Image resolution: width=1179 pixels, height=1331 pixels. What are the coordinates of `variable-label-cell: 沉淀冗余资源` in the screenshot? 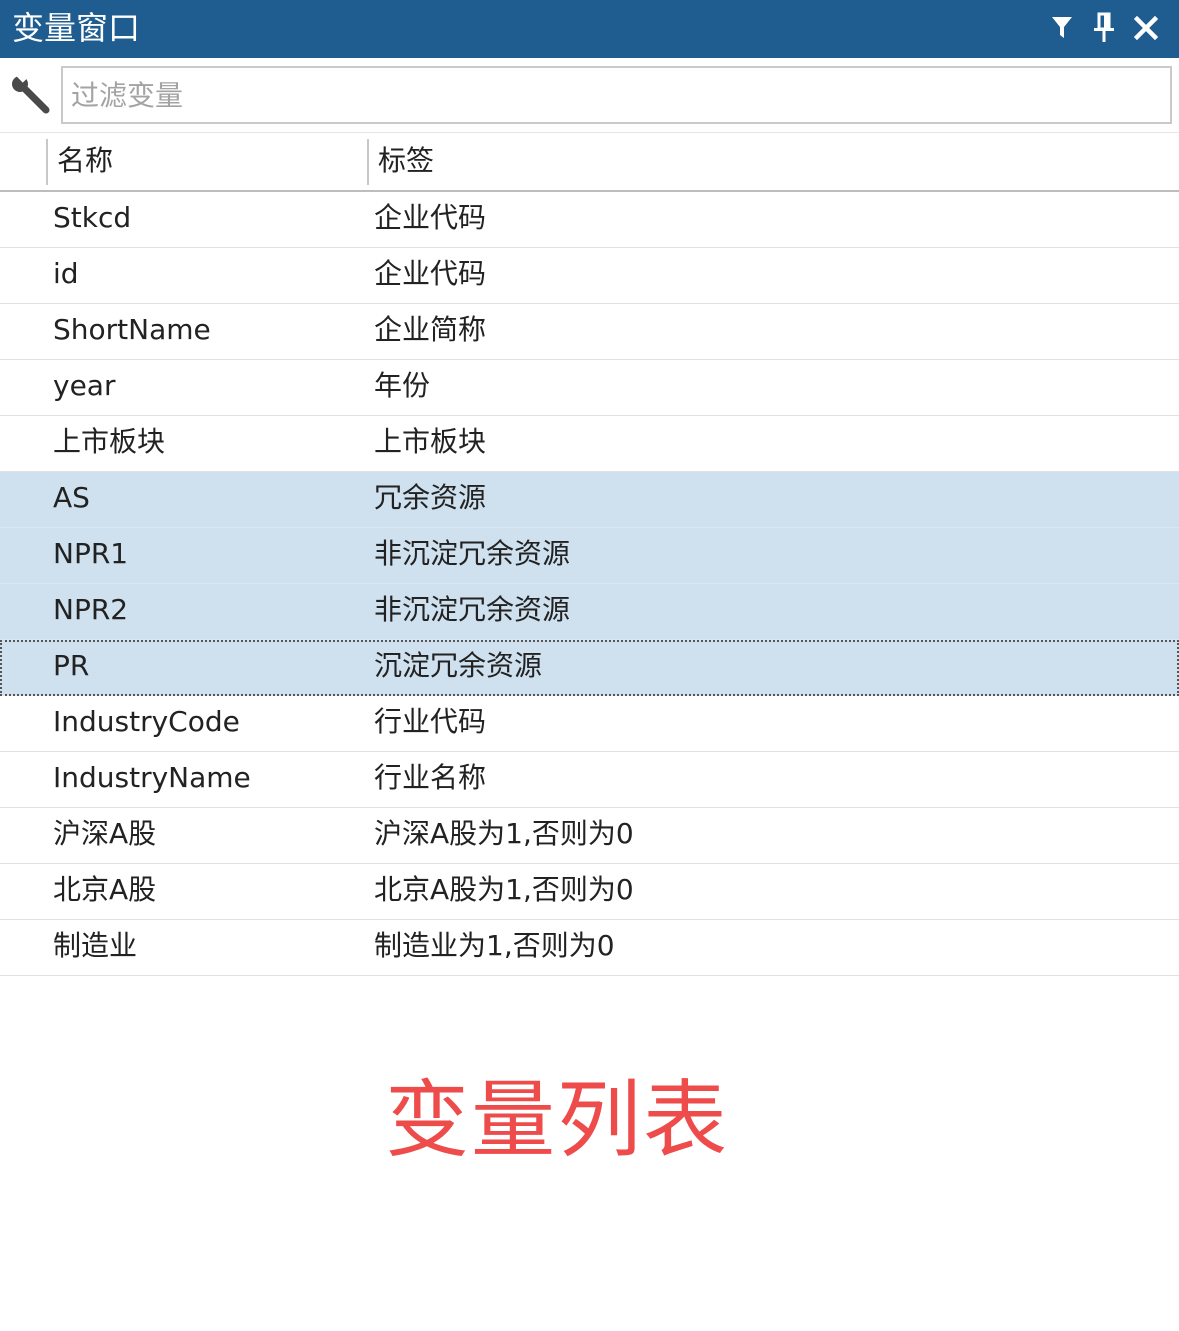 It's located at (458, 665).